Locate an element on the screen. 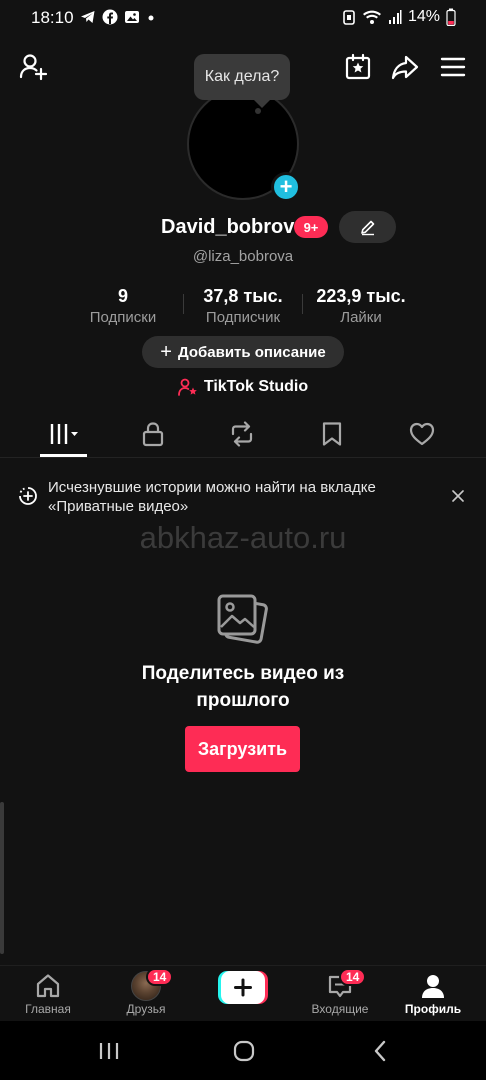 This screenshot has height=1080, width=486. username: @liza_bobrova is located at coordinates (243, 256).